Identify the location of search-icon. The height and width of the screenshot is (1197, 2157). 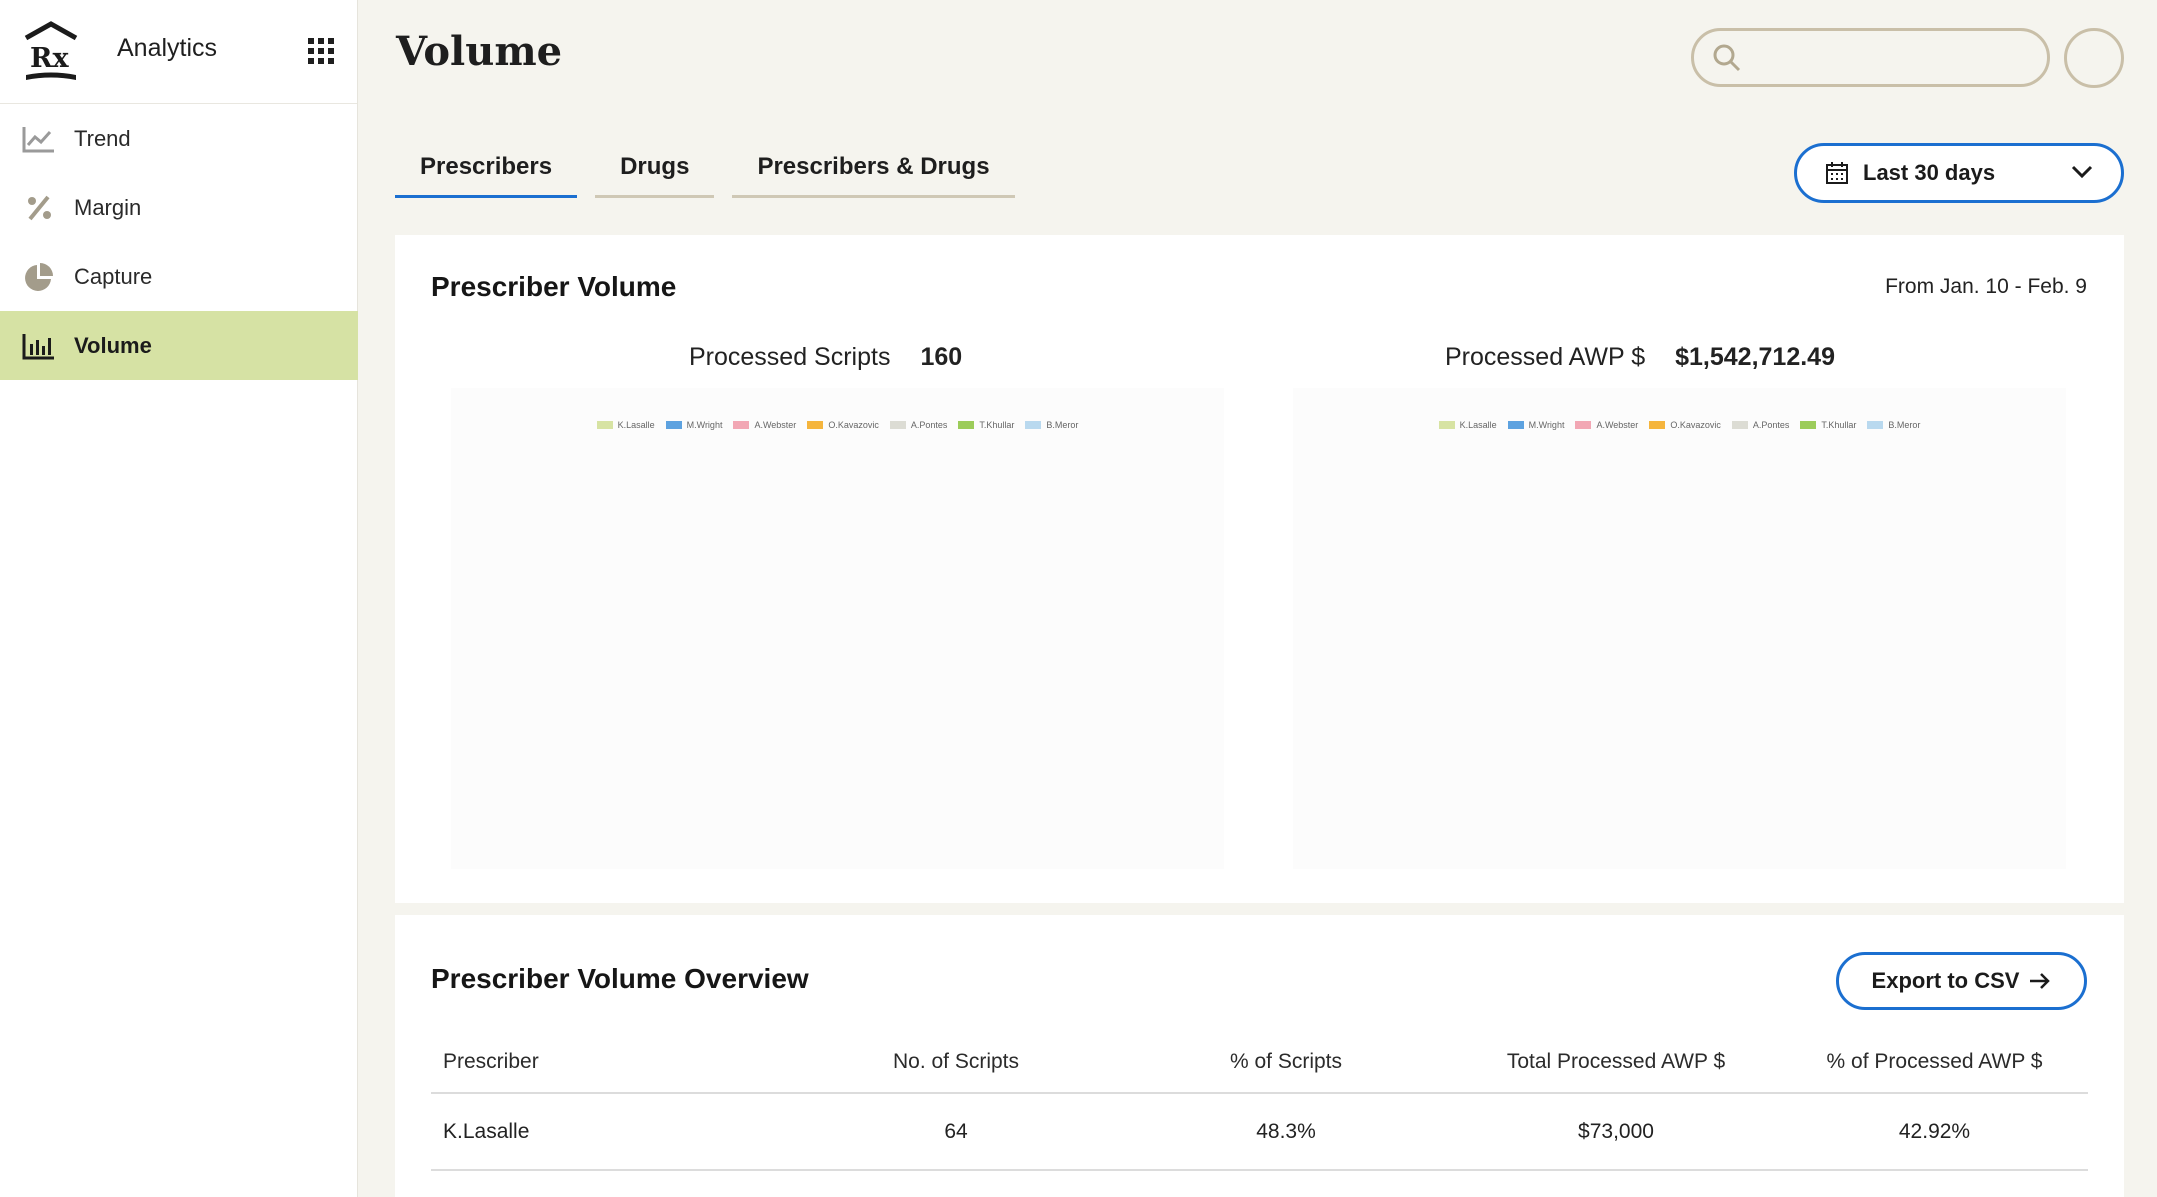
(1727, 57).